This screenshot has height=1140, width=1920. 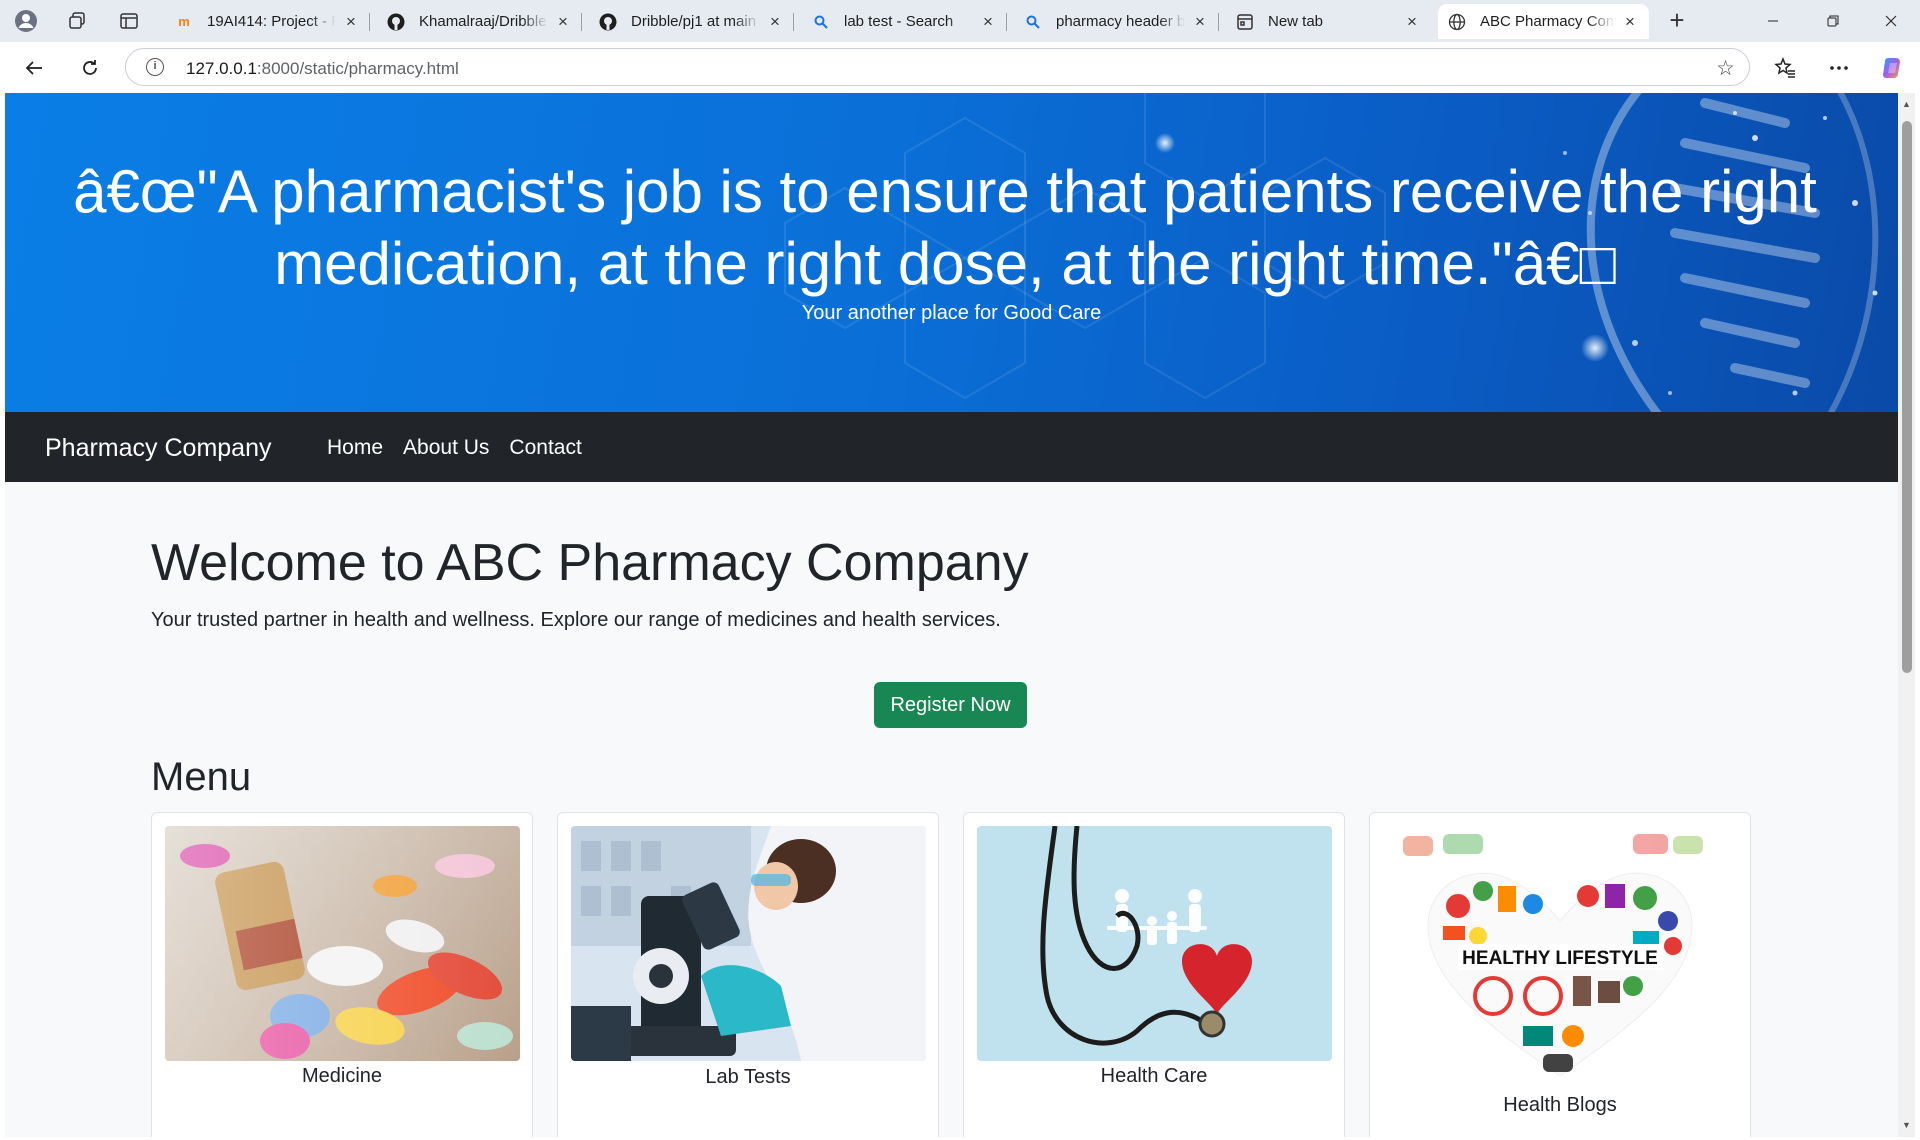 What do you see at coordinates (342, 1076) in the screenshot?
I see `card-label: Medicine` at bounding box center [342, 1076].